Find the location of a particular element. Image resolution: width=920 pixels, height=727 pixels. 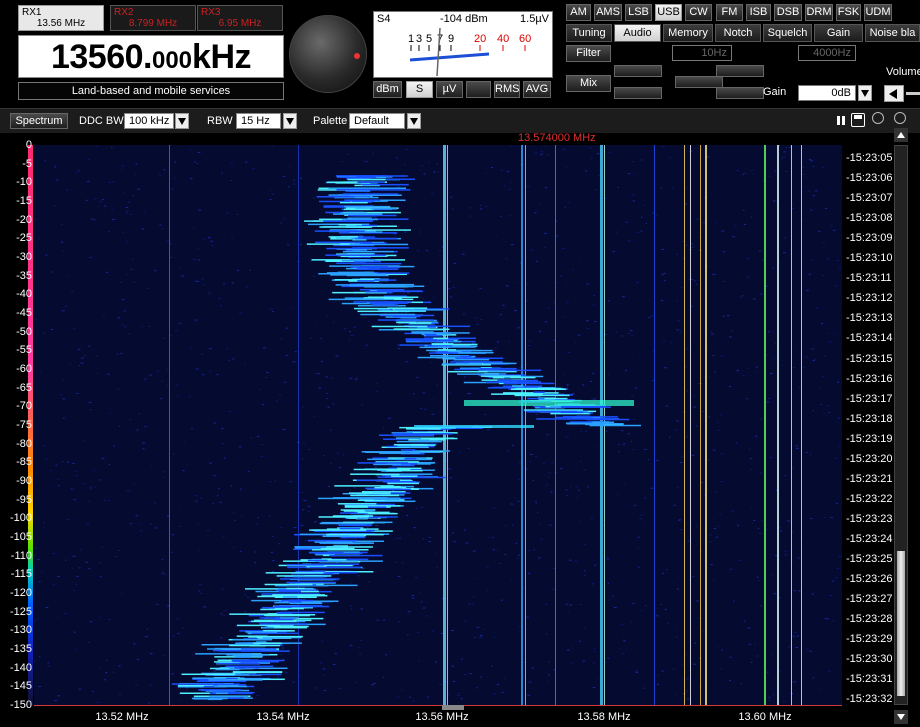

demod-mode-lsb: LSB is located at coordinates (638, 12).